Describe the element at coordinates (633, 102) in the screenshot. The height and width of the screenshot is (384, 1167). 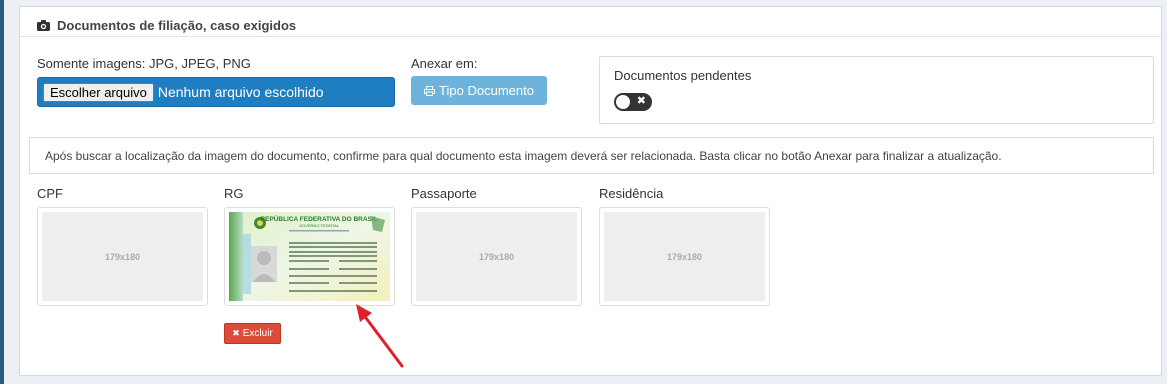
I see `pending-documents-toggle: ✖` at that location.